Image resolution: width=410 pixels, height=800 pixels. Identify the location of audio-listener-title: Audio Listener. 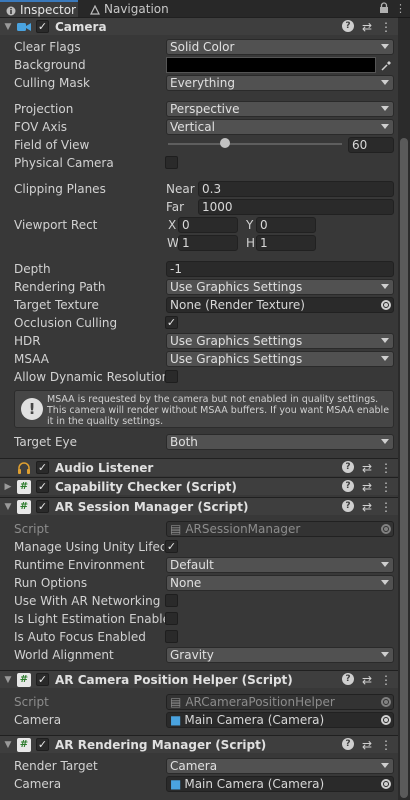
(104, 467).